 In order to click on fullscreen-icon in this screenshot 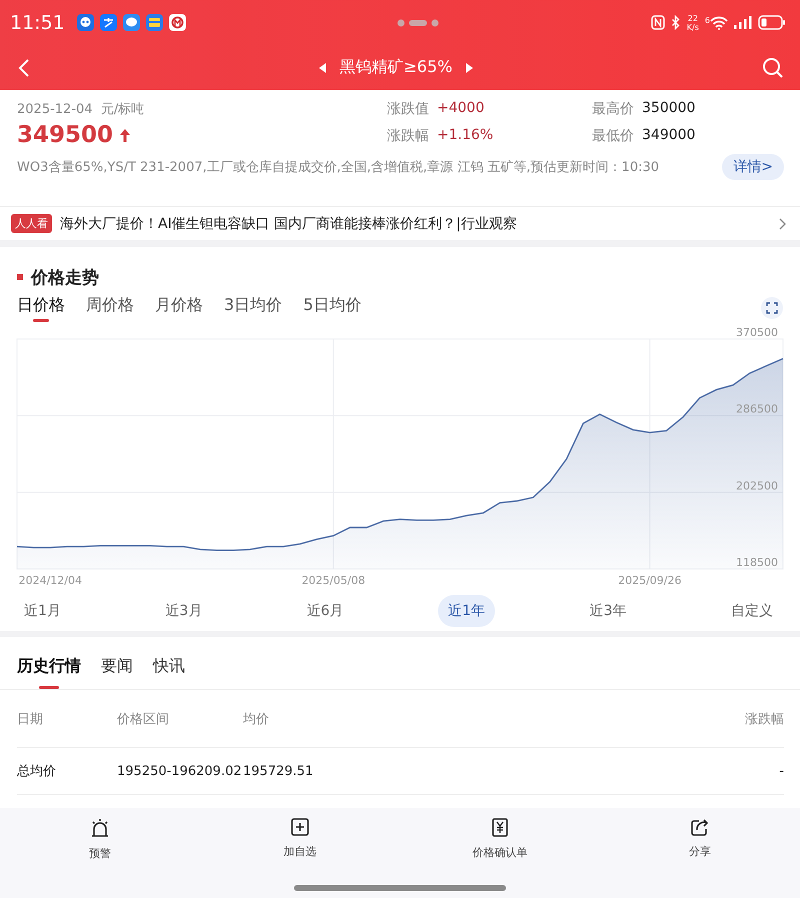, I will do `click(772, 308)`.